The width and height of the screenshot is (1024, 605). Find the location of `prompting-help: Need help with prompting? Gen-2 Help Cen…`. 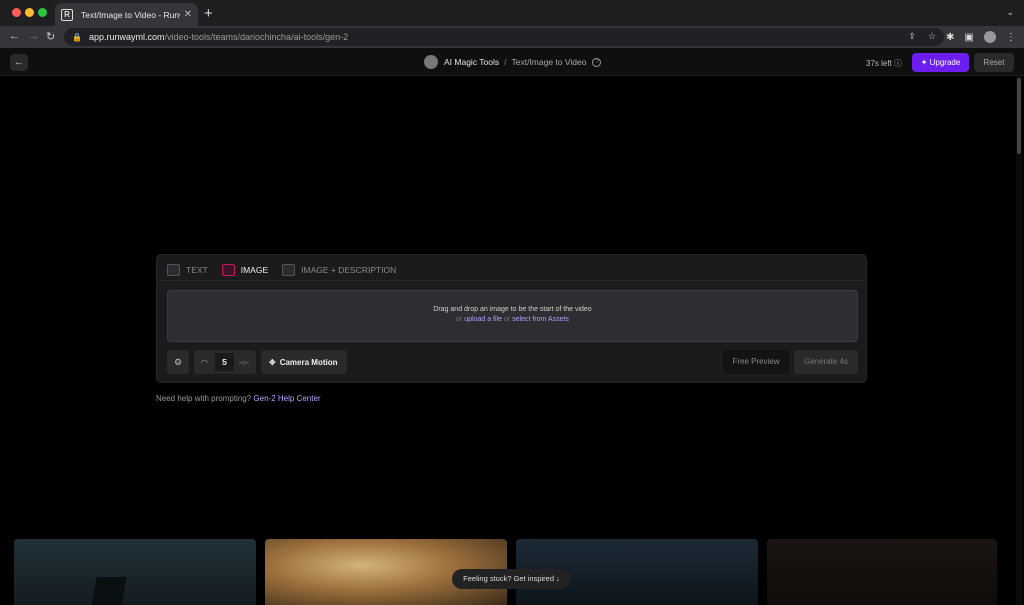

prompting-help: Need help with prompting? Gen-2 Help Cen… is located at coordinates (238, 398).